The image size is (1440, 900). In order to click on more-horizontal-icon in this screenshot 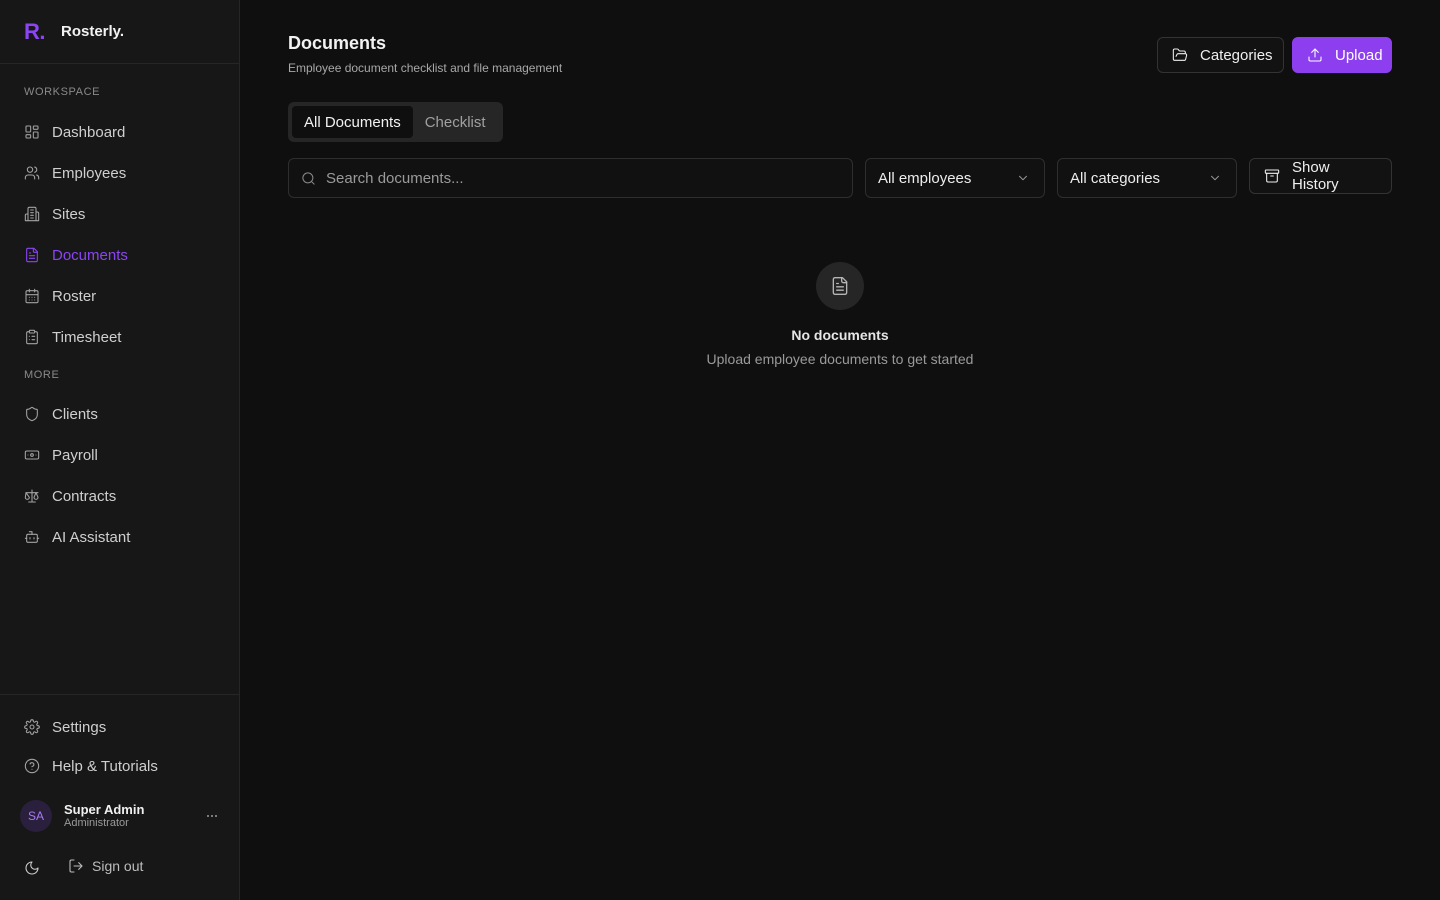, I will do `click(212, 816)`.